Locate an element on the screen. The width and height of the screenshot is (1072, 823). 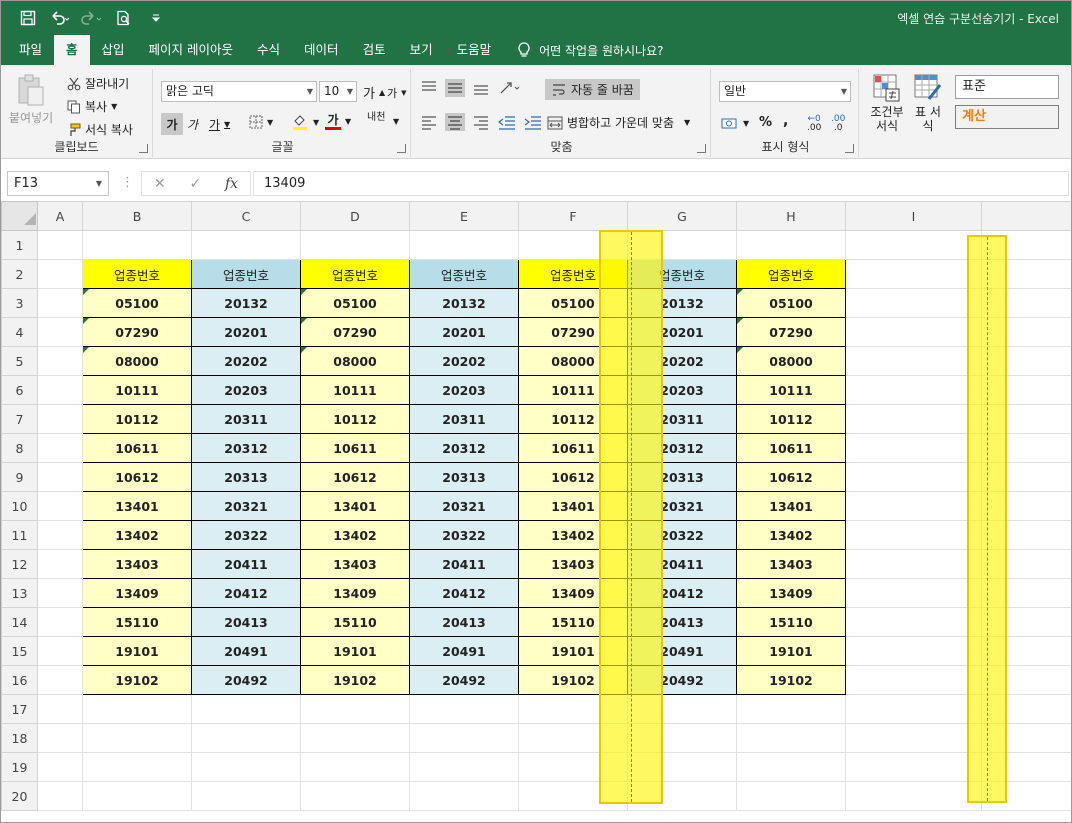
formula-bar-splitter-icon: ⋮ is located at coordinates (127, 182).